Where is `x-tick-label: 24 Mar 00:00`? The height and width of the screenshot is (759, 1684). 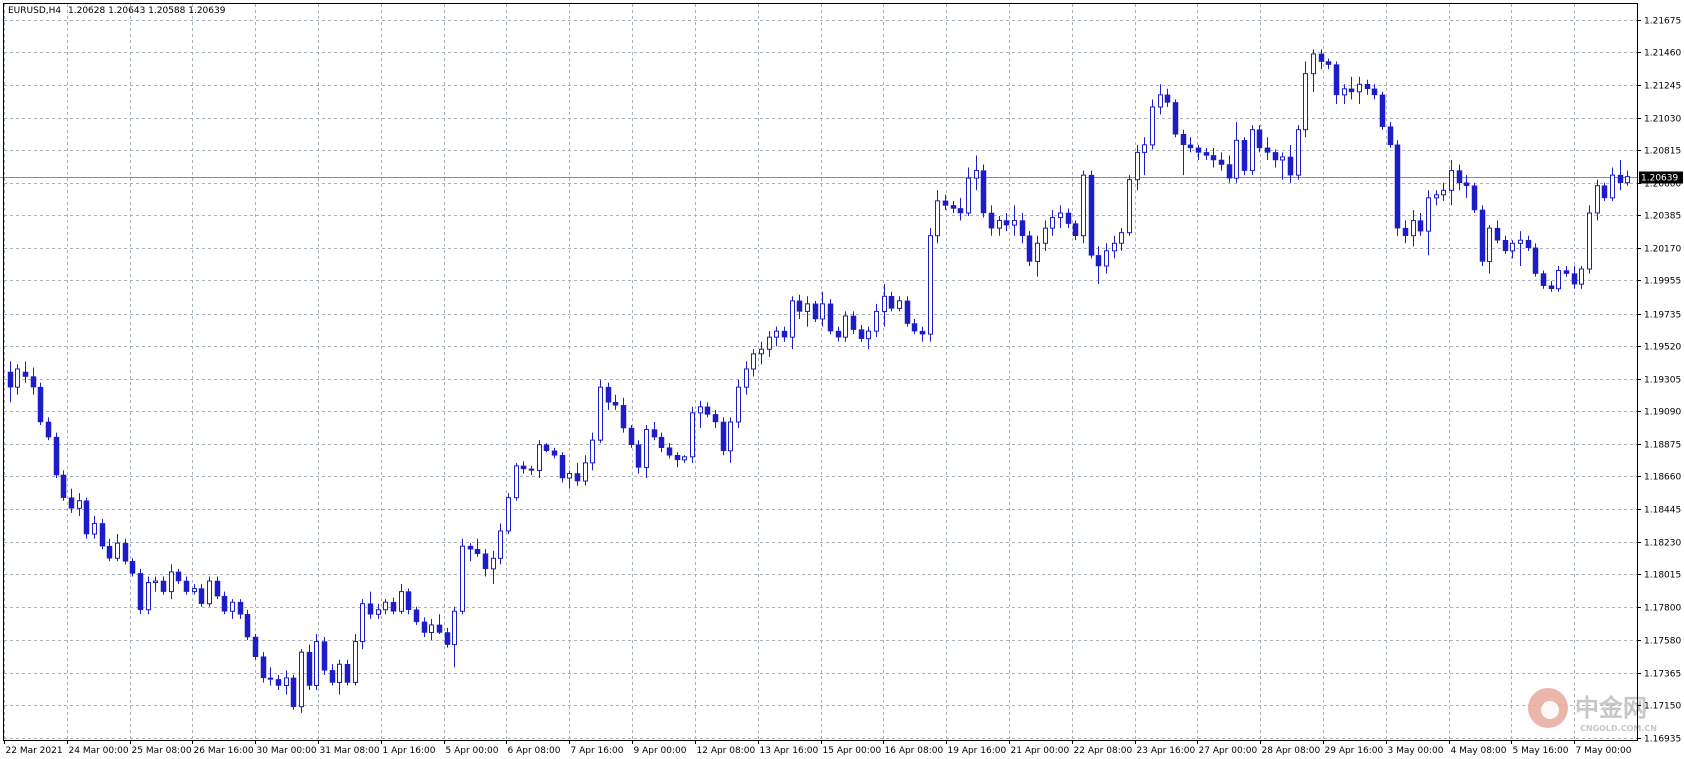
x-tick-label: 24 Mar 00:00 is located at coordinates (99, 751).